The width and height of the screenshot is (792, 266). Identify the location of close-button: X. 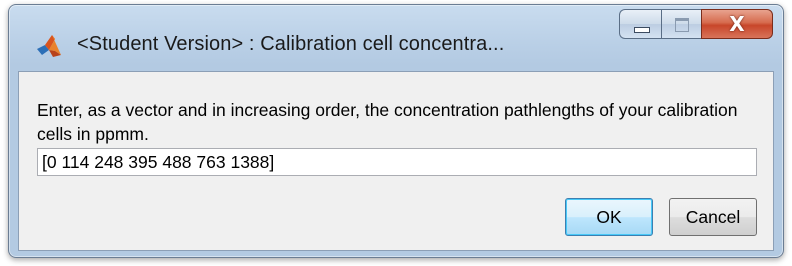
(737, 24).